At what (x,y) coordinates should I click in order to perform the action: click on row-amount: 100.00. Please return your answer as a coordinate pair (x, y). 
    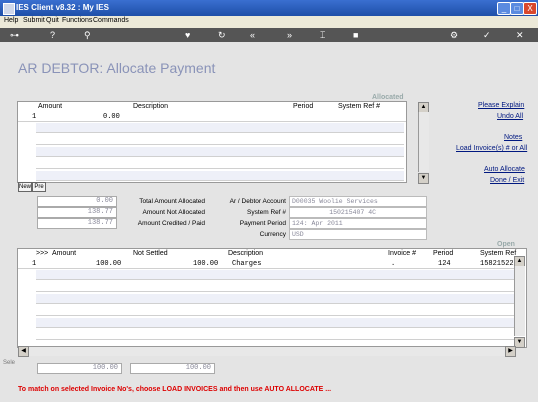
    Looking at the image, I should click on (108, 264).